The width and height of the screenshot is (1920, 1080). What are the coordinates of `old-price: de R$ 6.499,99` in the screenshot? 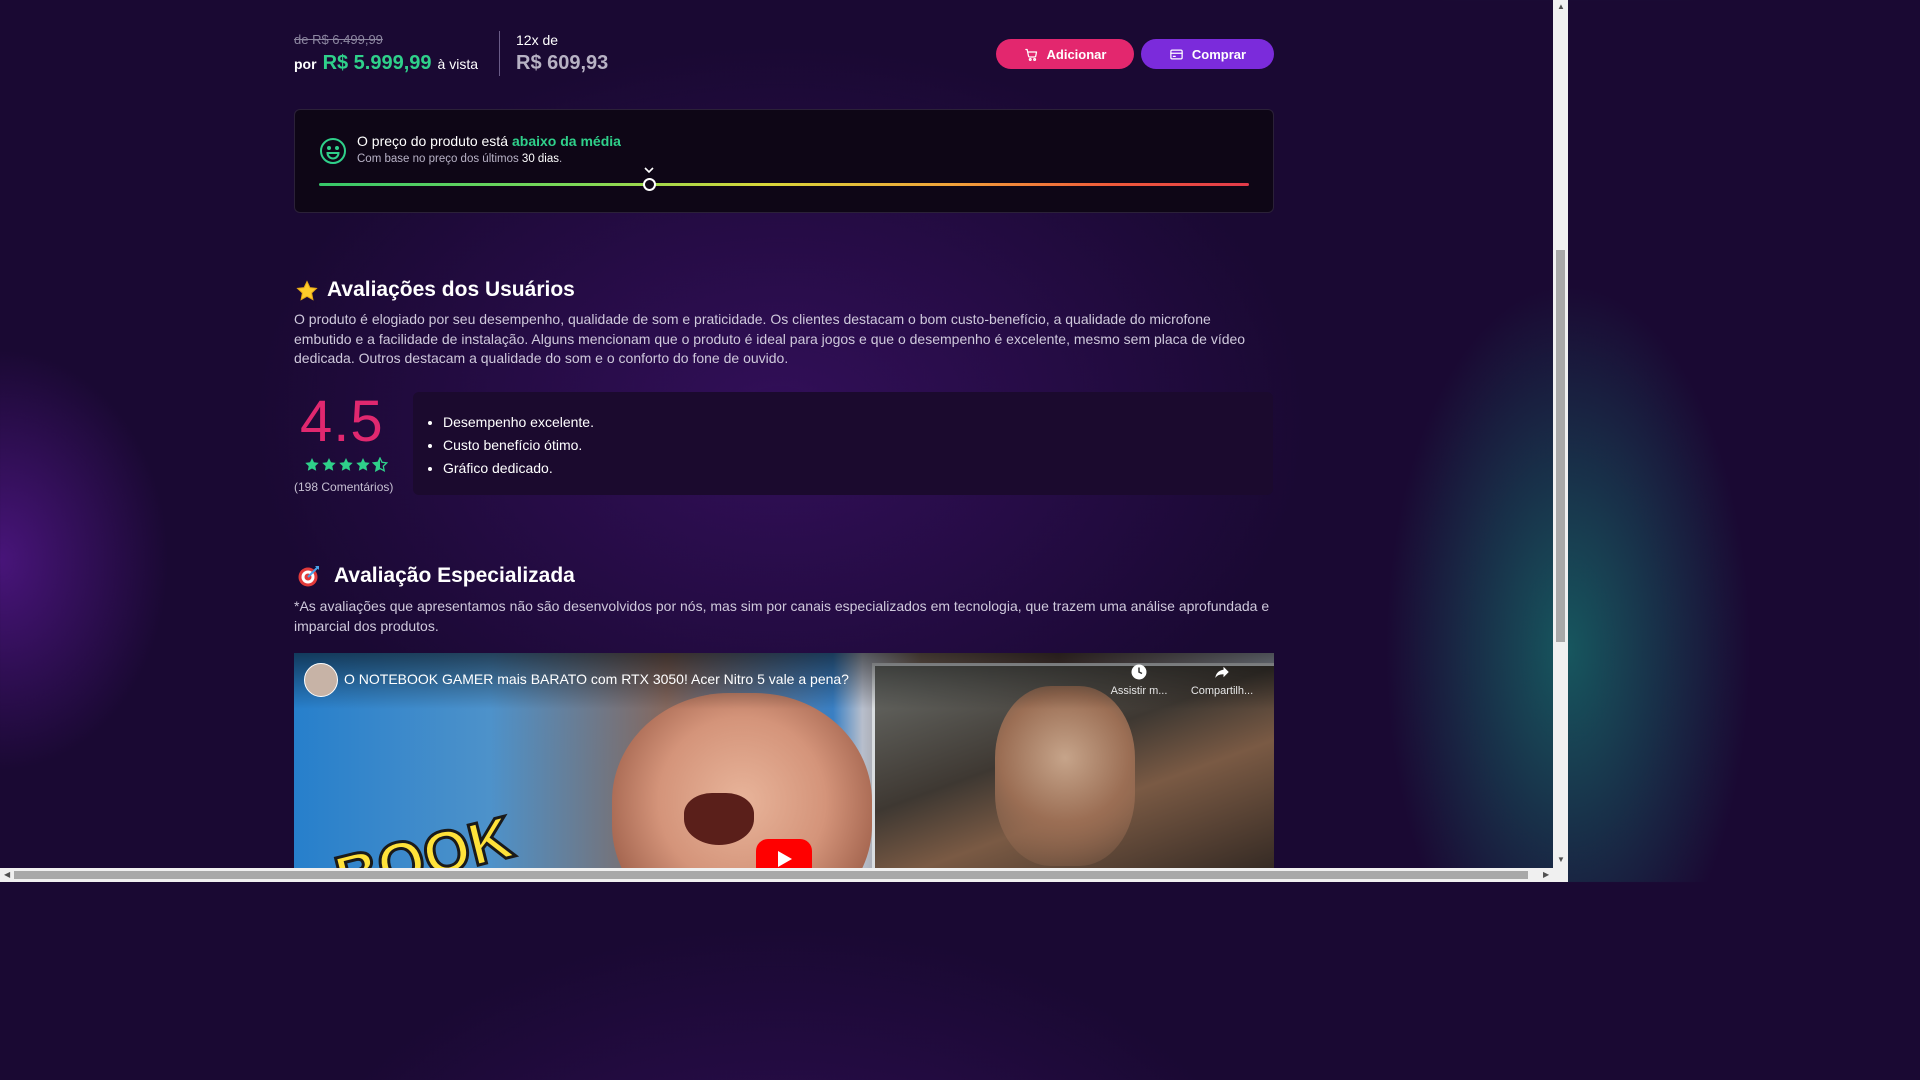 It's located at (338, 39).